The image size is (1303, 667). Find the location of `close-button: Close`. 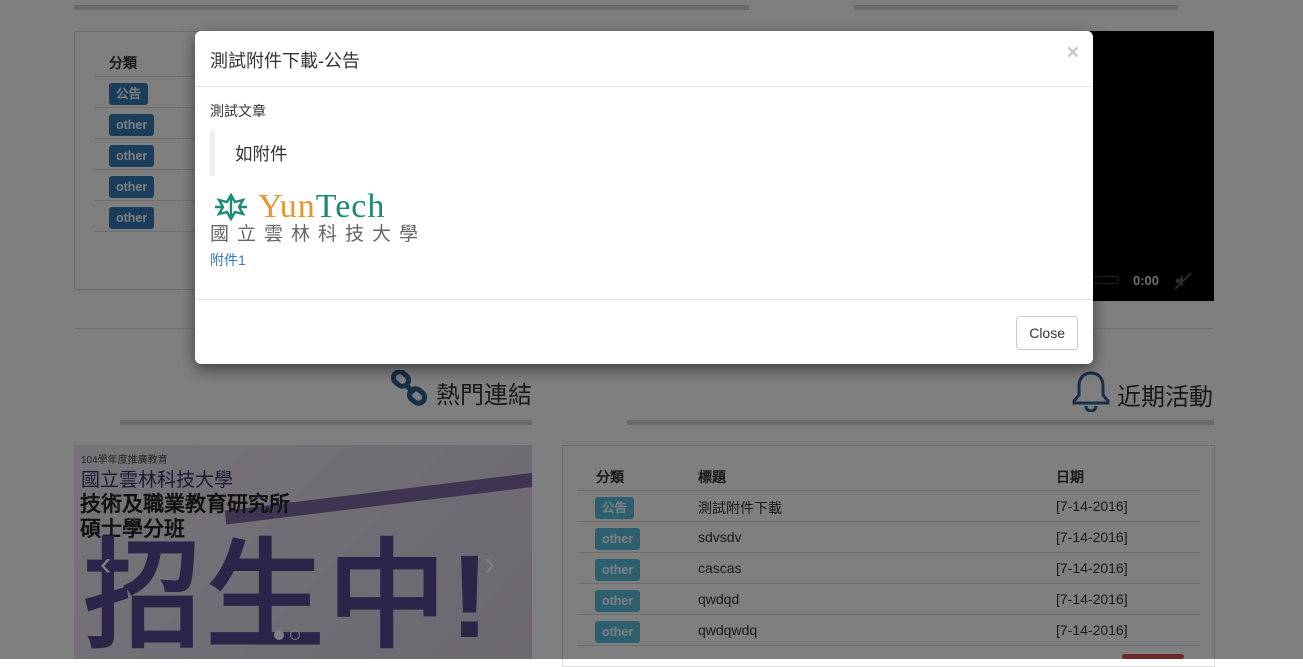

close-button: Close is located at coordinates (1047, 333).